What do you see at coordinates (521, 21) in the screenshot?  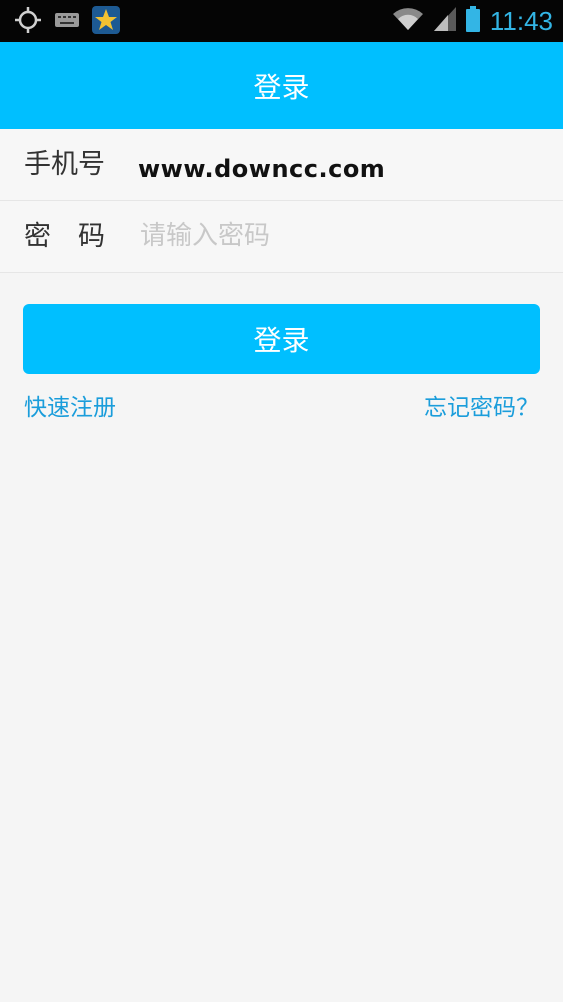 I see `clock: 11:43` at bounding box center [521, 21].